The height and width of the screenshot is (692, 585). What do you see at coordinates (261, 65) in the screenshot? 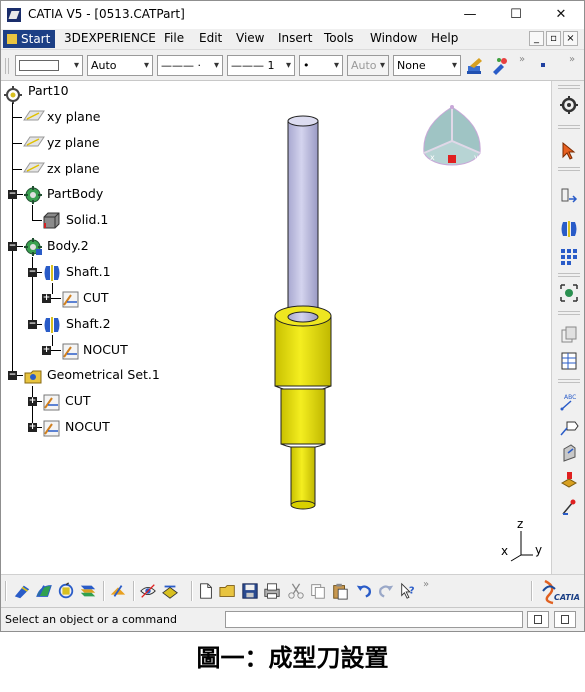
I see `thickness-combo: ——— 1 ▾` at bounding box center [261, 65].